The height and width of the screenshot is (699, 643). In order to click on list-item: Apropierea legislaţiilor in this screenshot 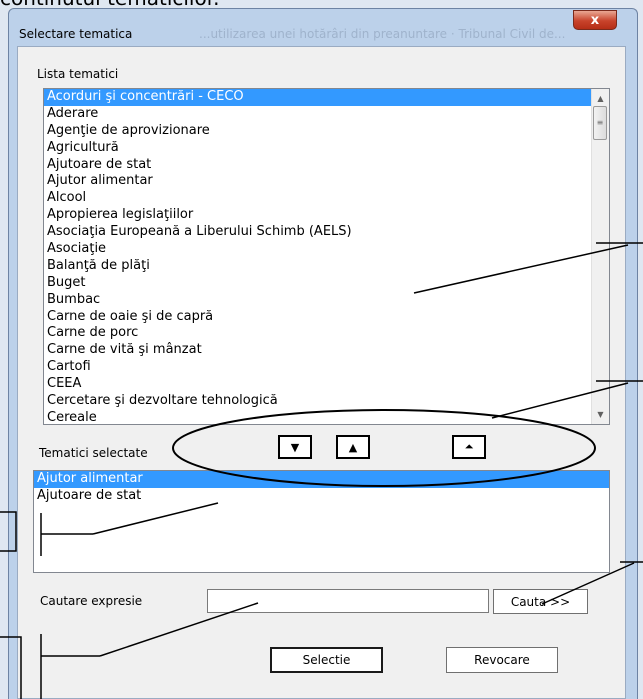, I will do `click(326, 215)`.